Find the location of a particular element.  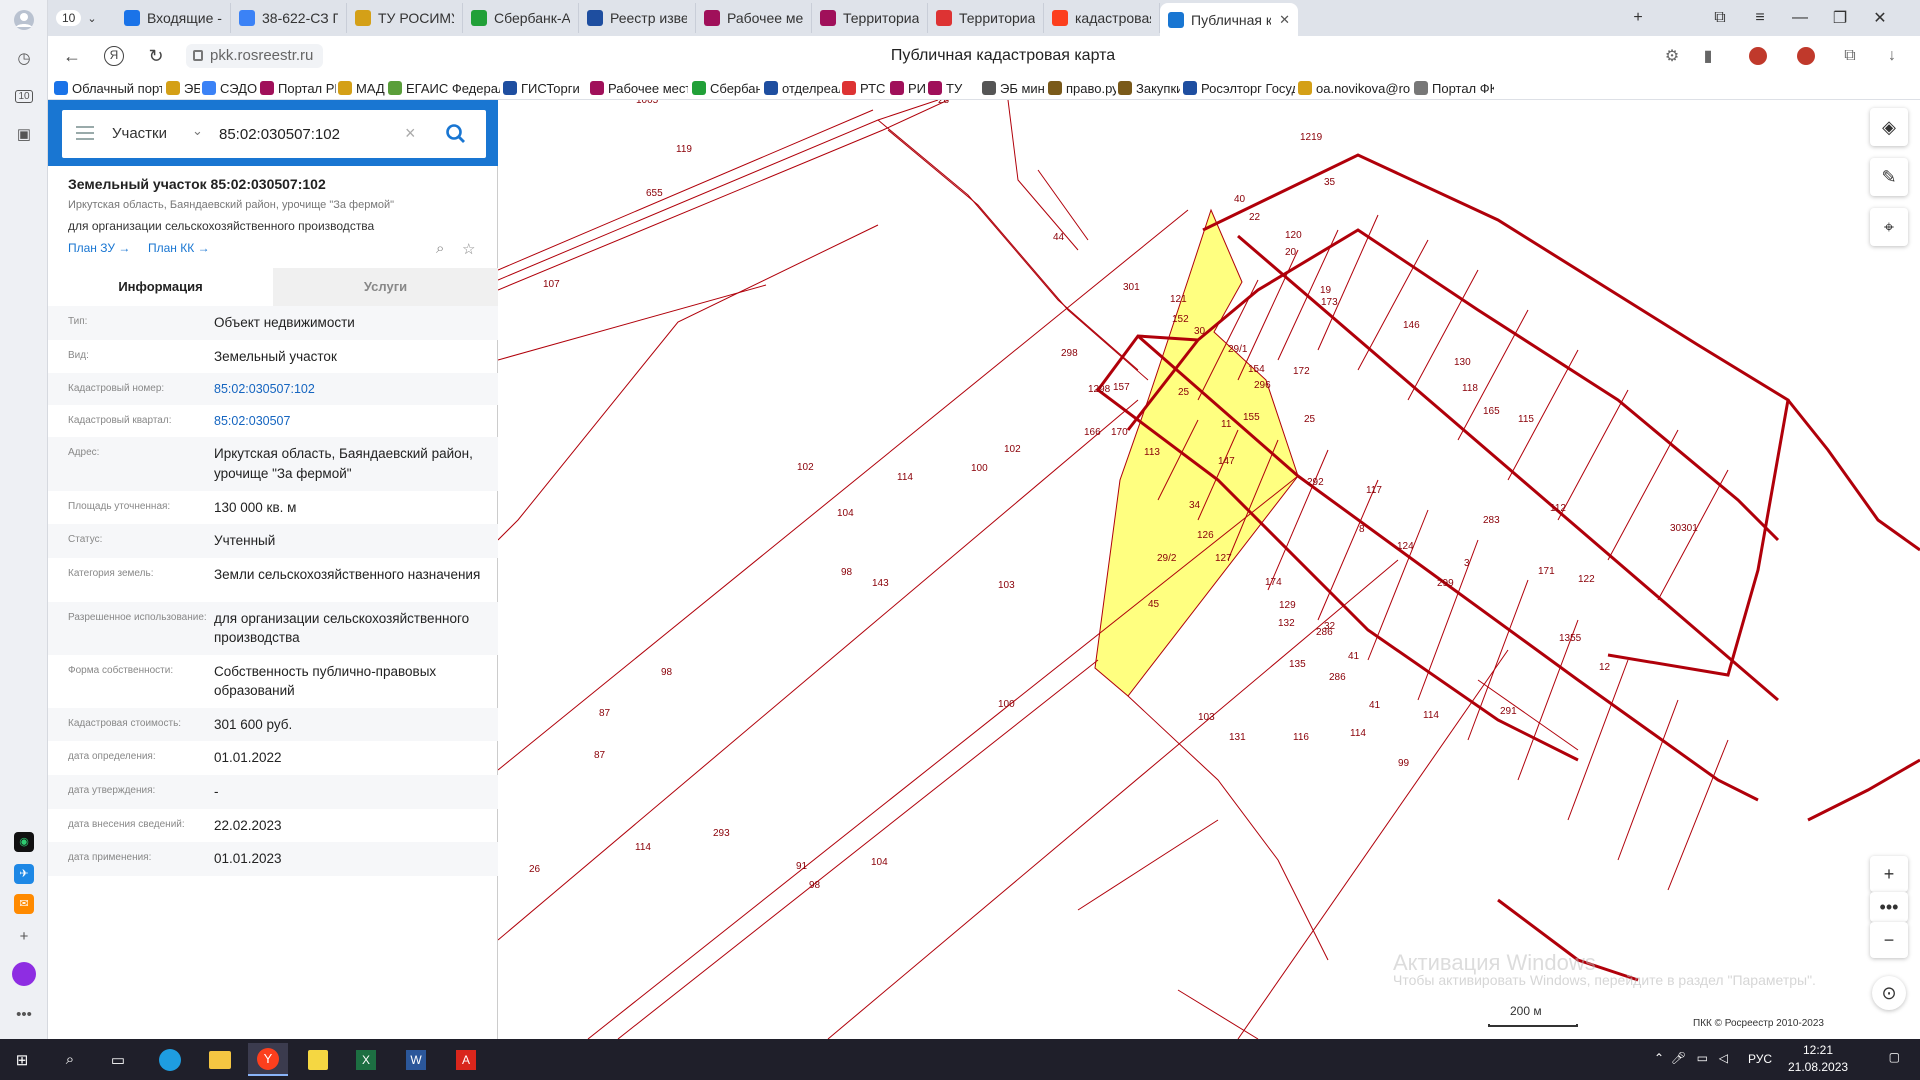

parcel-label: 292 is located at coordinates (1315, 482).